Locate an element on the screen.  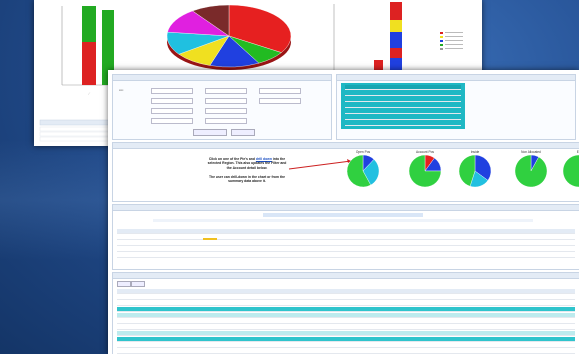
region-pie-title: Non Allocated is located at coordinates (531, 152).